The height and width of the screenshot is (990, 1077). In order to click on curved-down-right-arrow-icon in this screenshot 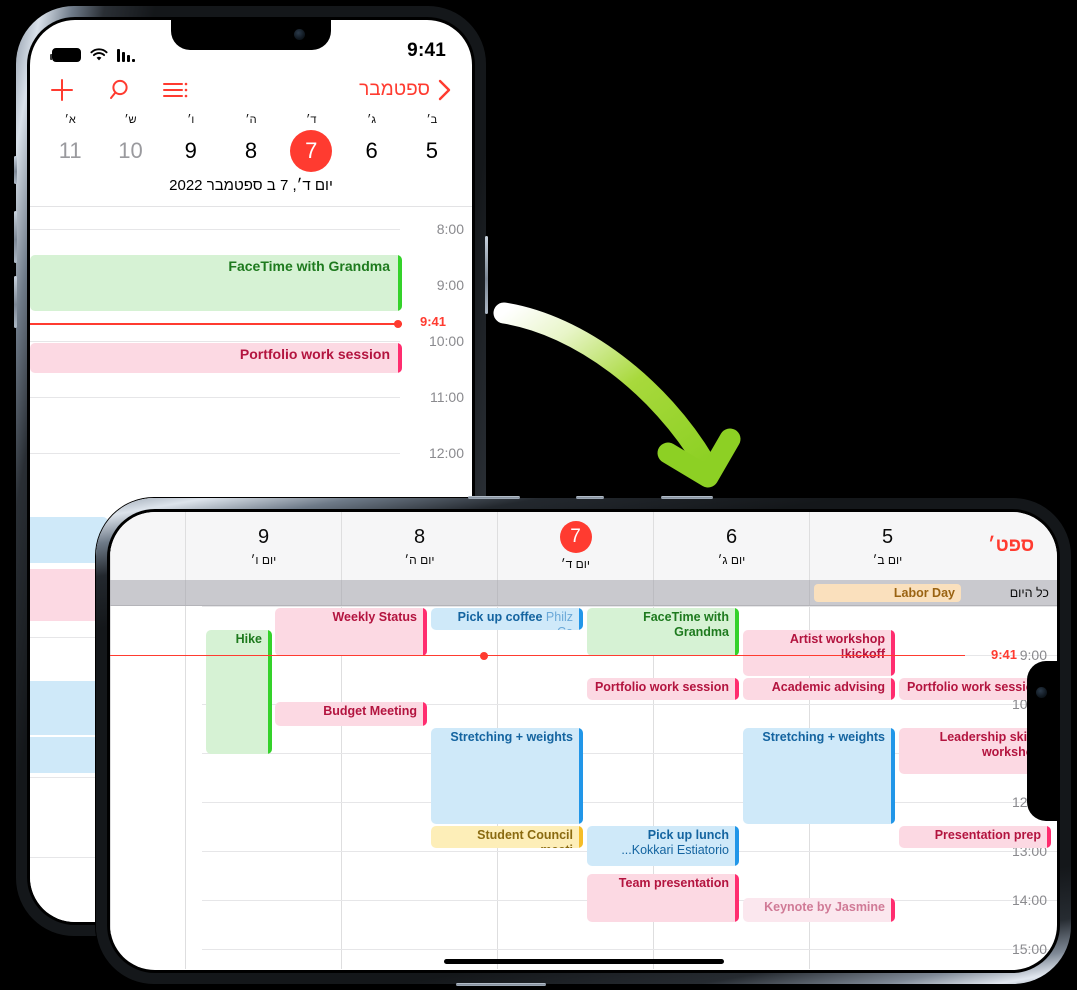, I will do `click(625, 397)`.